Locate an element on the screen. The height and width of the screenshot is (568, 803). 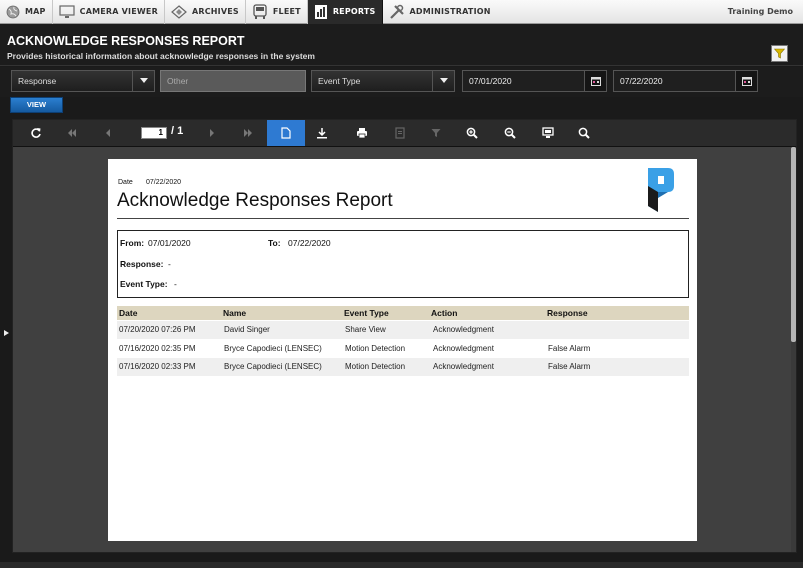
fit-page-button is located at coordinates (548, 133).